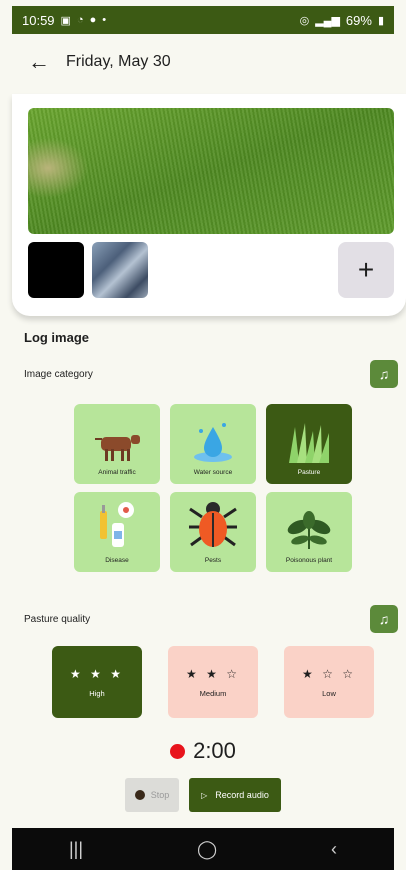 The height and width of the screenshot is (870, 406). What do you see at coordinates (211, 171) in the screenshot?
I see `main-photo` at bounding box center [211, 171].